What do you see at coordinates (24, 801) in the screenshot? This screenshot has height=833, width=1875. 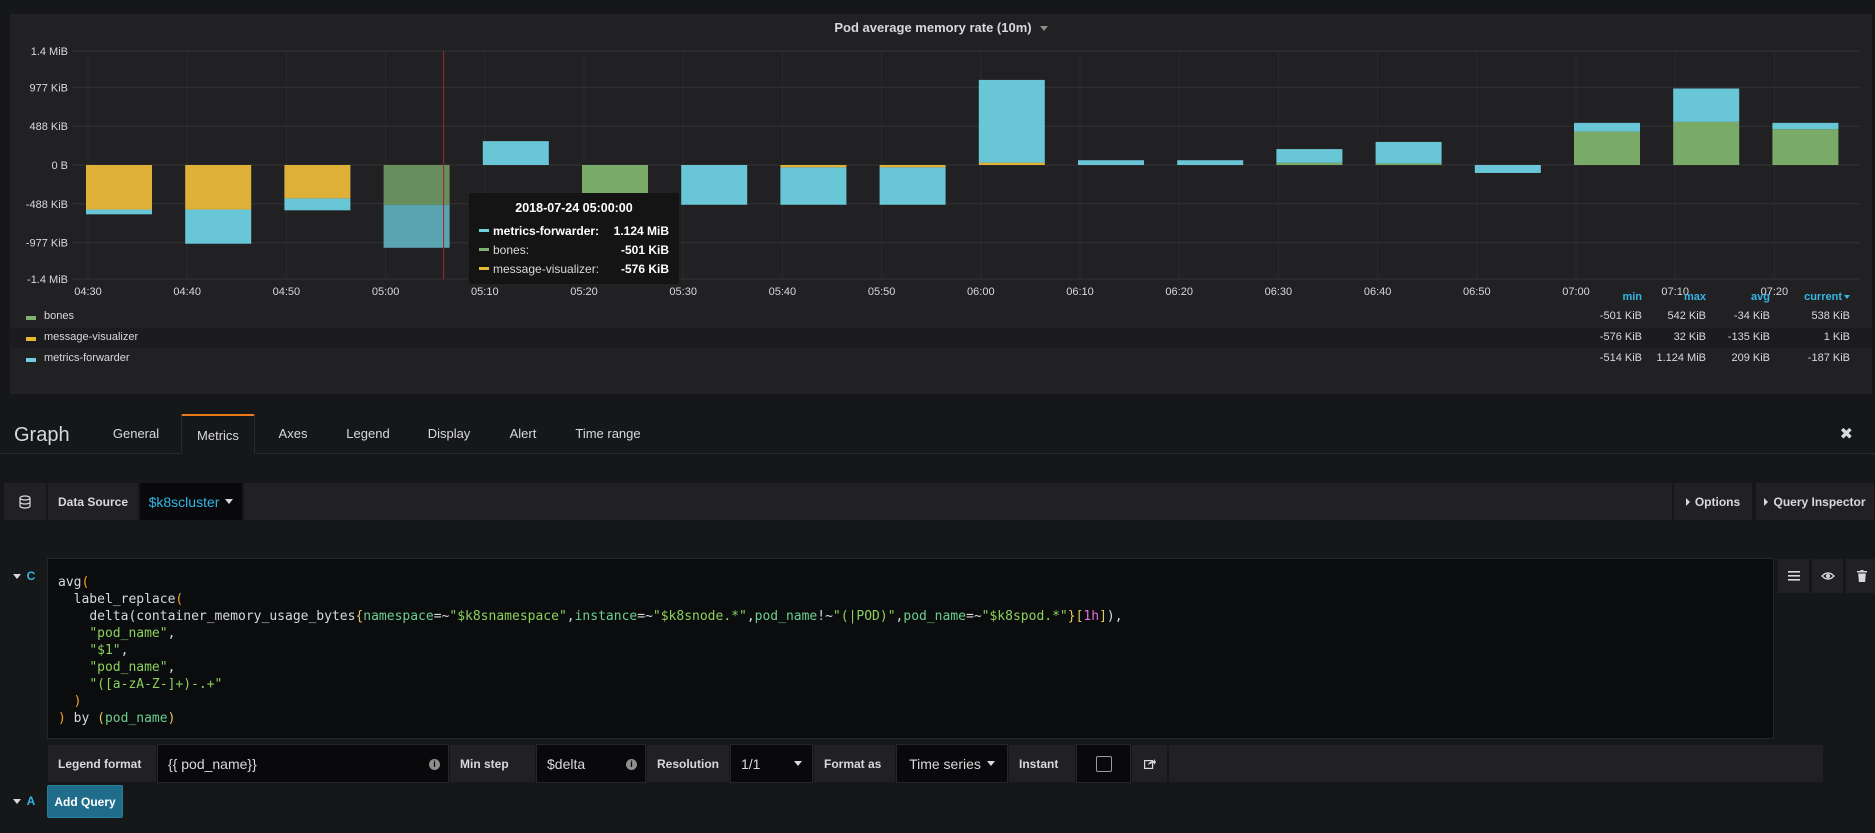 I see `add-query-collapse-toggle: A` at bounding box center [24, 801].